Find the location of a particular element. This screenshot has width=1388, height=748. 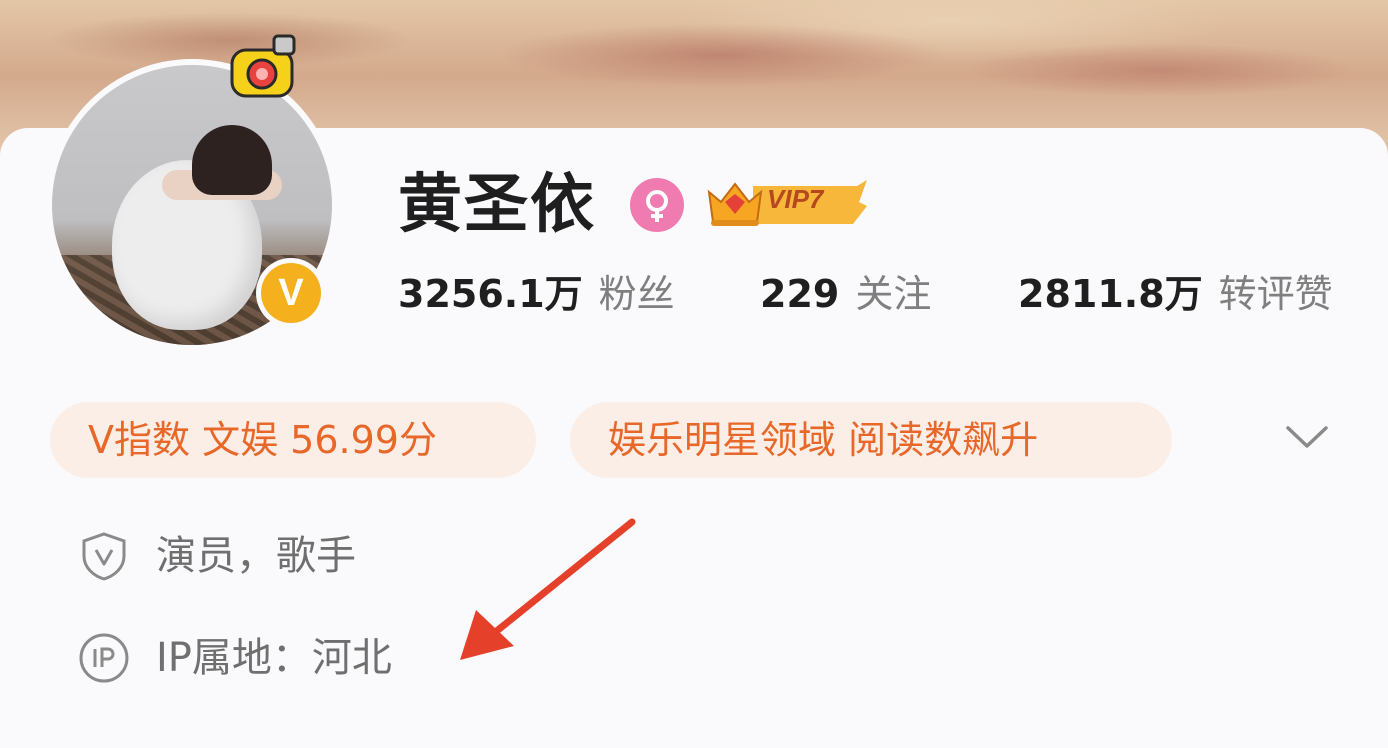

stat-label: 转评赞 is located at coordinates (1275, 294).